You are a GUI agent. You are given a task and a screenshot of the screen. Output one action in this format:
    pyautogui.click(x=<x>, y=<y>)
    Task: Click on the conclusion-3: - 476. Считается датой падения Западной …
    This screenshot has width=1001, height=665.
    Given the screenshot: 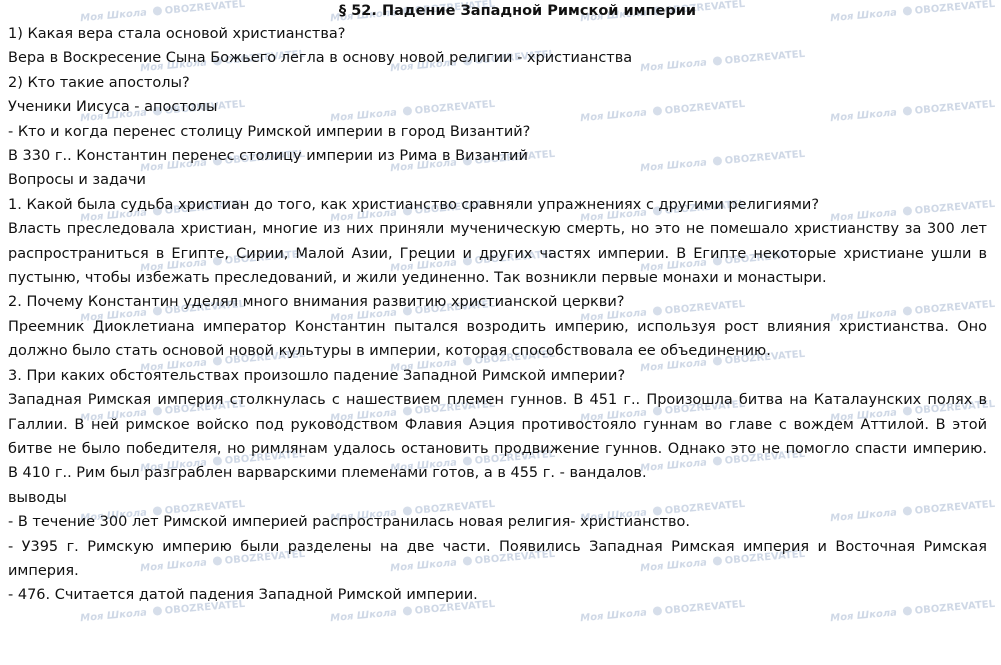 What is the action you would take?
    pyautogui.click(x=243, y=595)
    